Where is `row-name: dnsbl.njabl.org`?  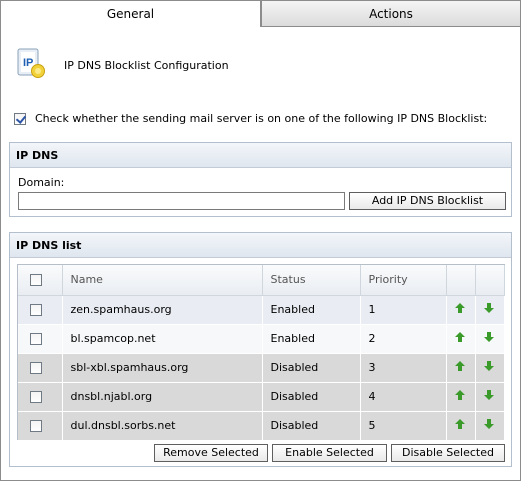
row-name: dnsbl.njabl.org is located at coordinates (162, 397).